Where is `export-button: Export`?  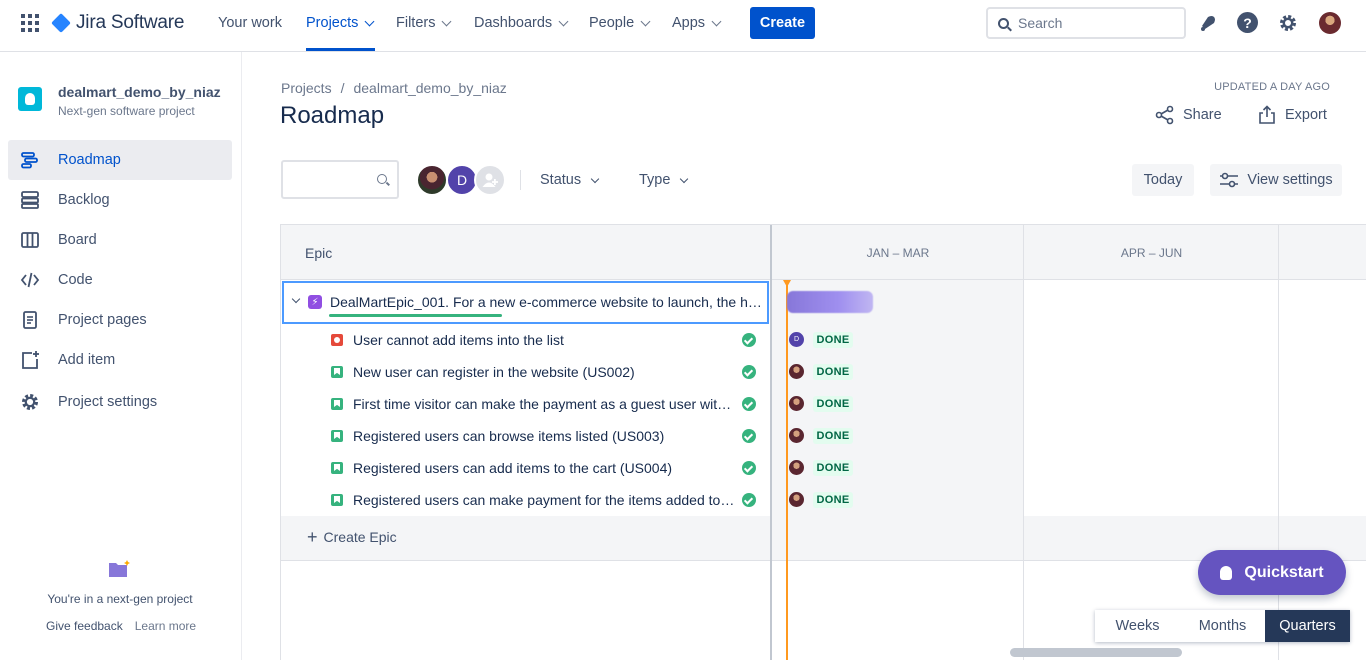 export-button: Export is located at coordinates (1292, 115).